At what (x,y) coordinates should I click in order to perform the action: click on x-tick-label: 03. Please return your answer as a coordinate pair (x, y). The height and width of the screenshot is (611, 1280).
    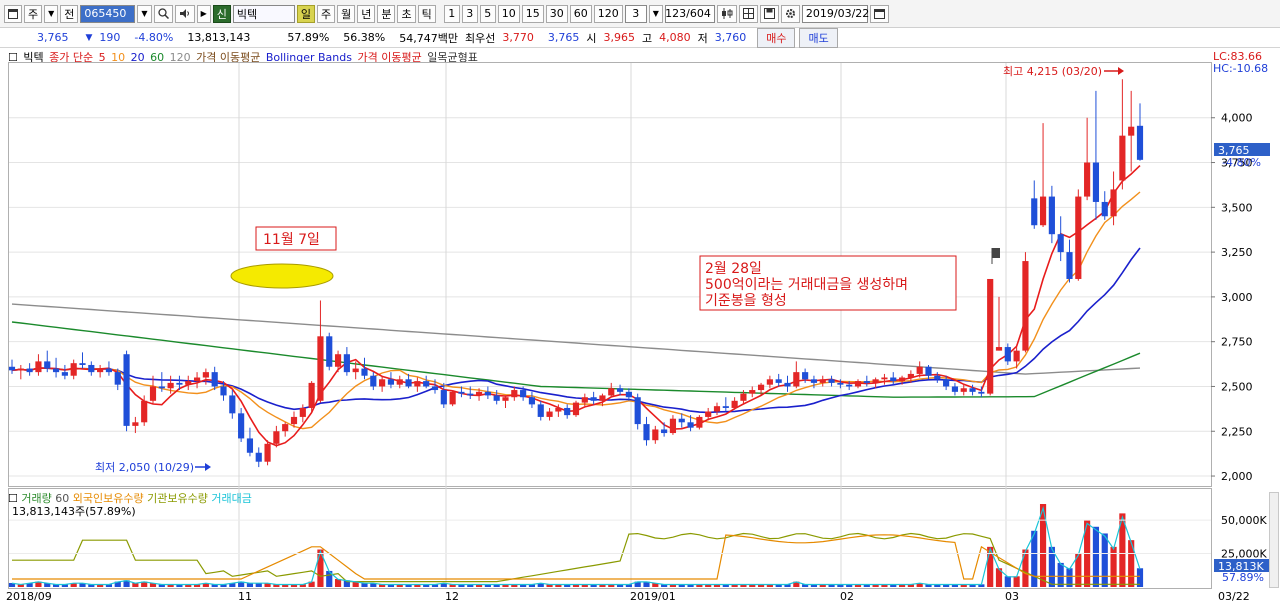
    Looking at the image, I should click on (1012, 596).